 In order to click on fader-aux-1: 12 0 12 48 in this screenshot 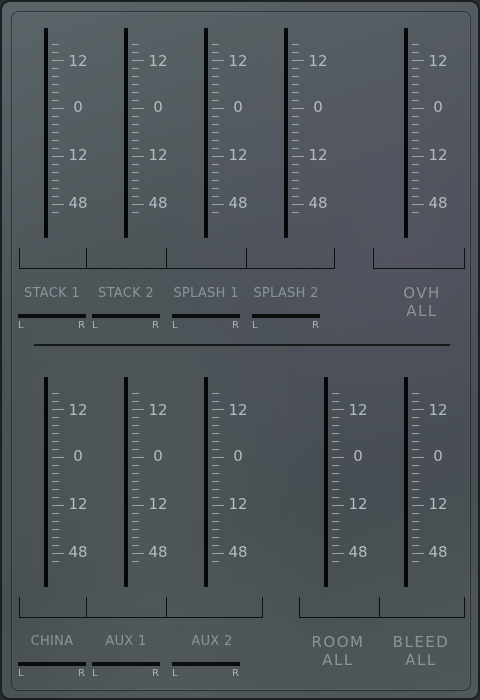, I will do `click(142, 482)`.